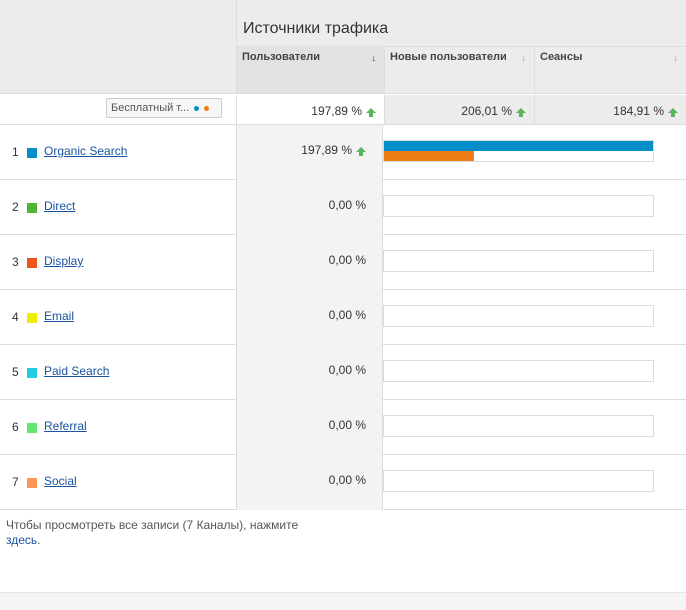  I want to click on users-change-cell: 197,89 %, so click(309, 152).